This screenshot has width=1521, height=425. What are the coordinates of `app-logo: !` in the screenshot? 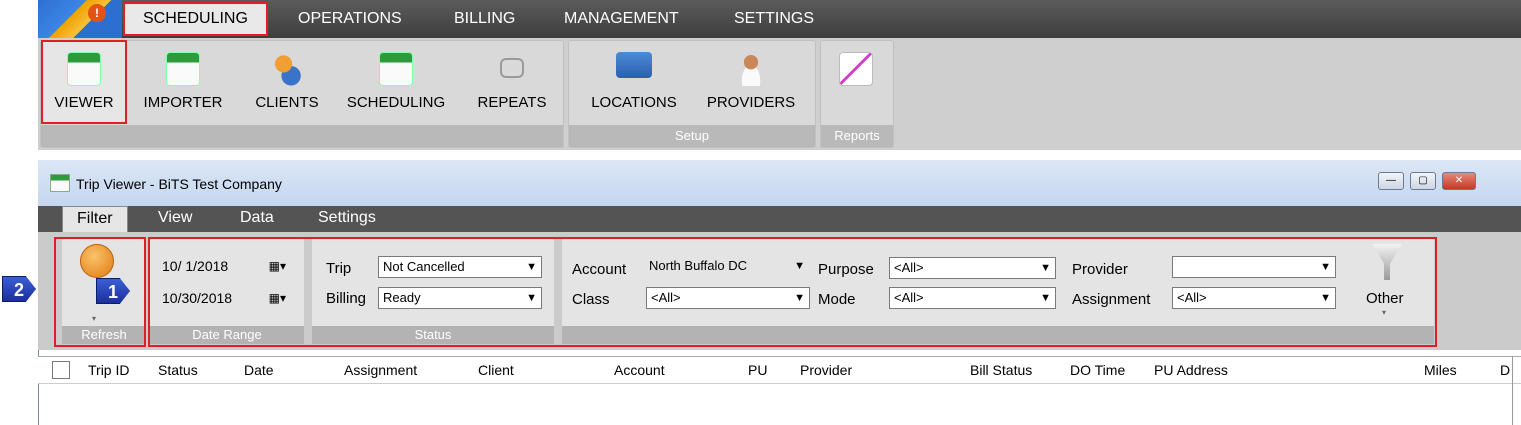 It's located at (80, 19).